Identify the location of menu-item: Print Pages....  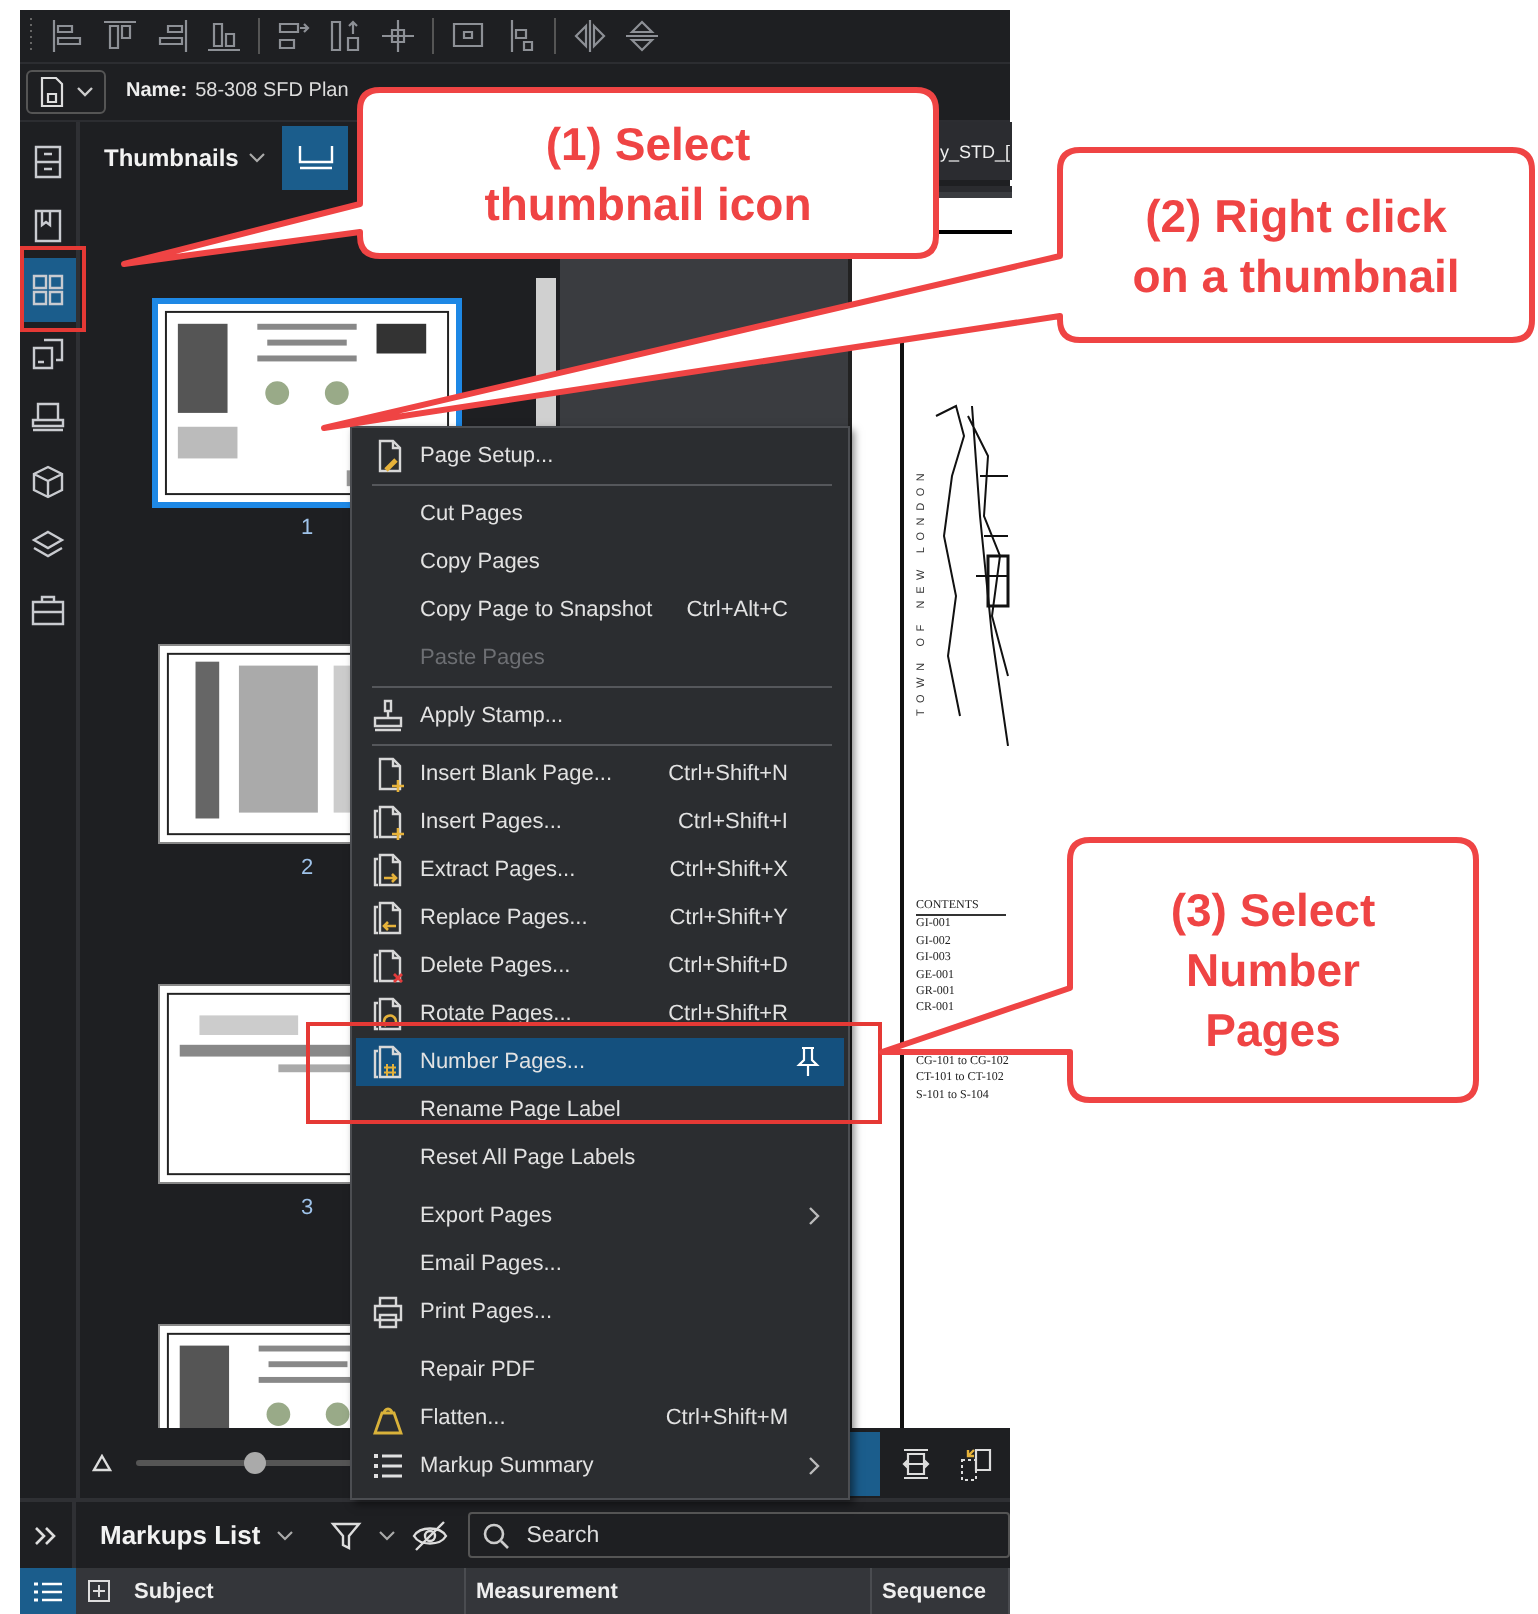
(600, 1312).